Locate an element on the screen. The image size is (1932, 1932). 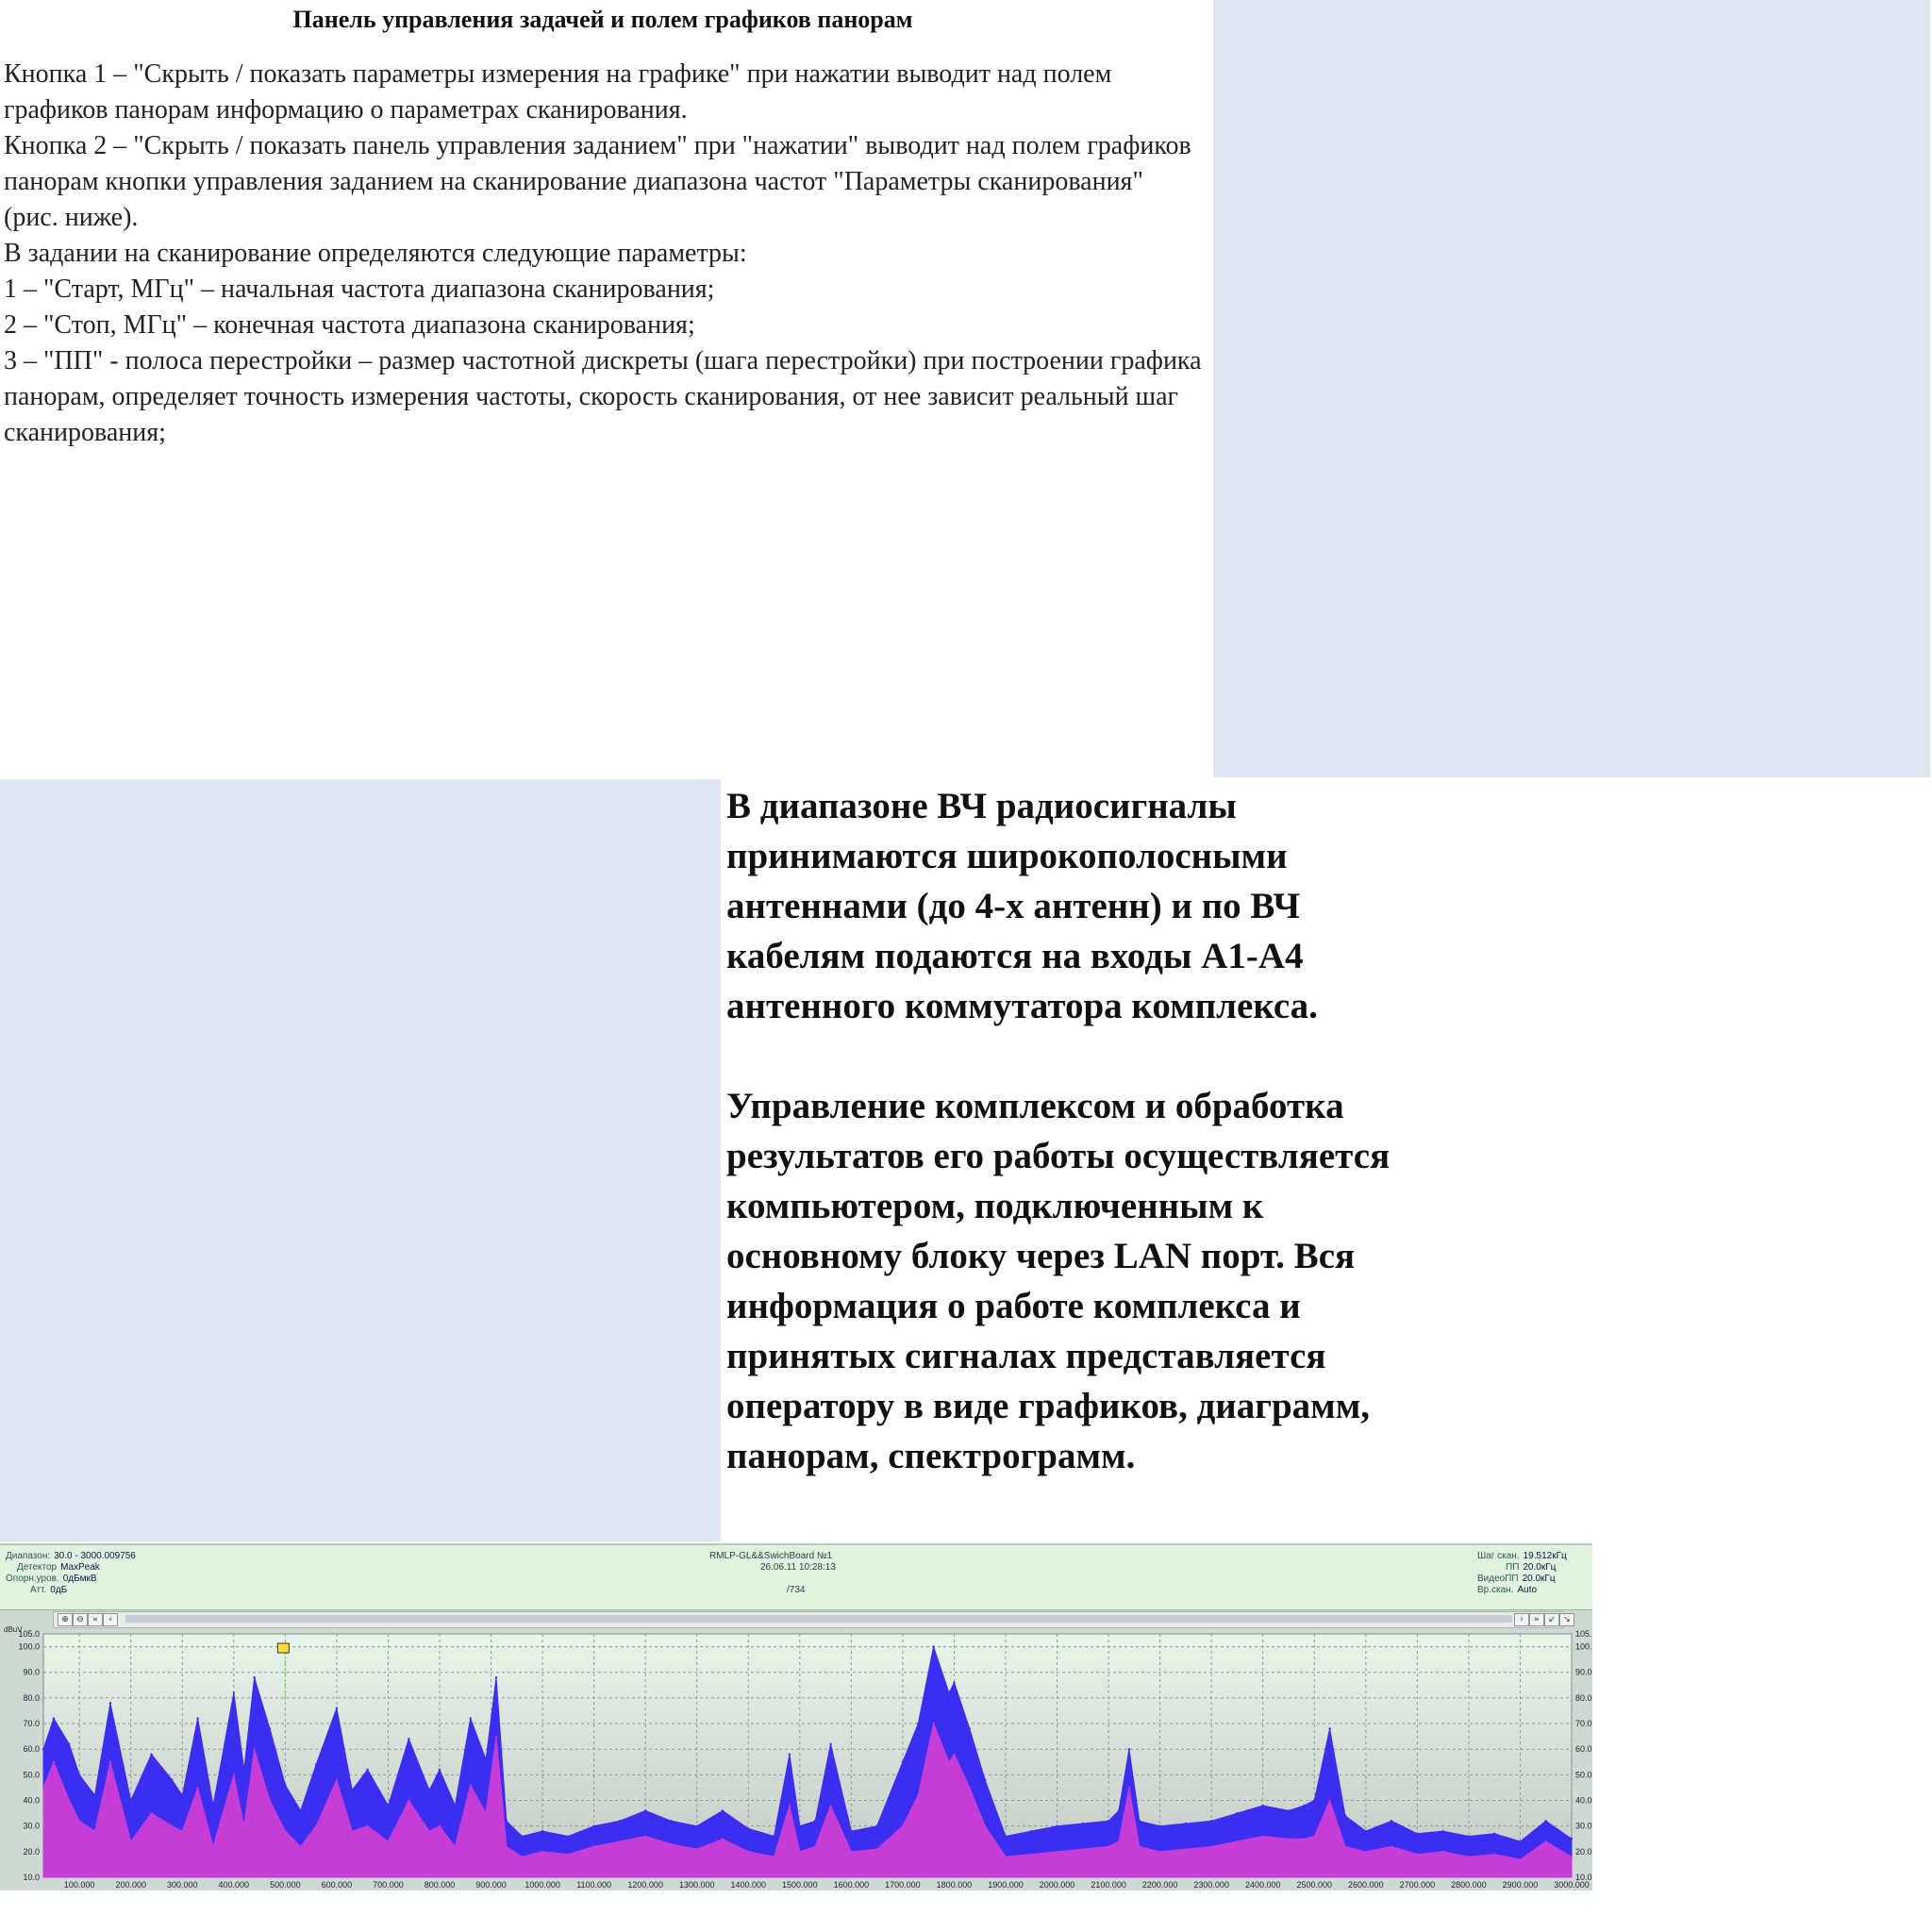
x-tick-label: 1900.000 is located at coordinates (1006, 1885).